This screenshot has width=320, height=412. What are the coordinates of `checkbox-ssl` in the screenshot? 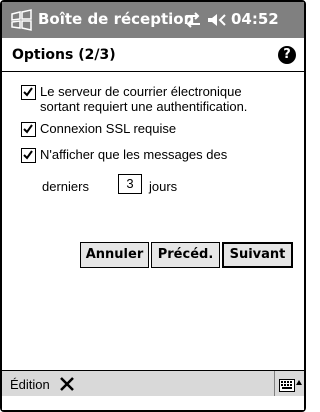 It's located at (28, 129).